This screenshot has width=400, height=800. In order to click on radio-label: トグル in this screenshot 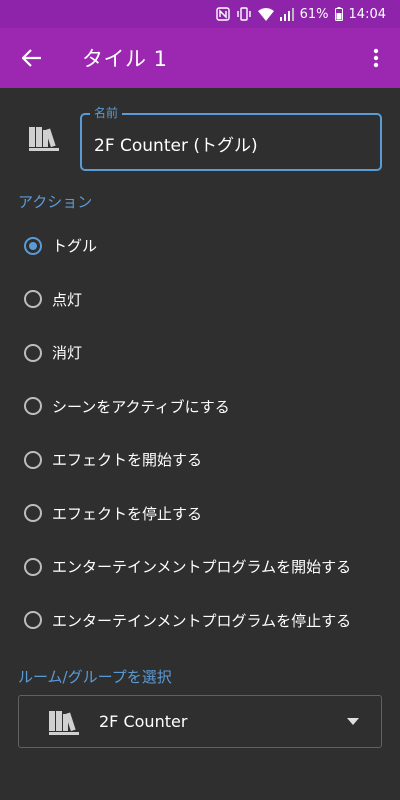, I will do `click(75, 246)`.